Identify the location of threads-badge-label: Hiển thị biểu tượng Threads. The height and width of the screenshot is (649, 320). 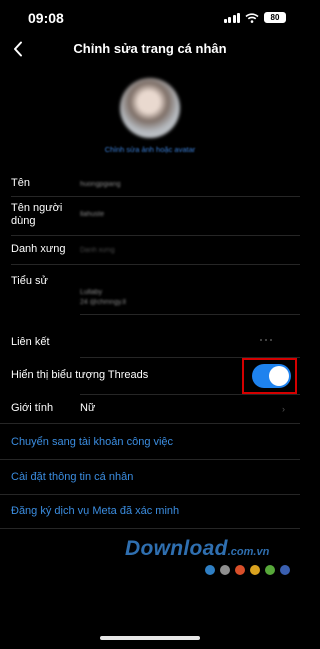
(80, 375).